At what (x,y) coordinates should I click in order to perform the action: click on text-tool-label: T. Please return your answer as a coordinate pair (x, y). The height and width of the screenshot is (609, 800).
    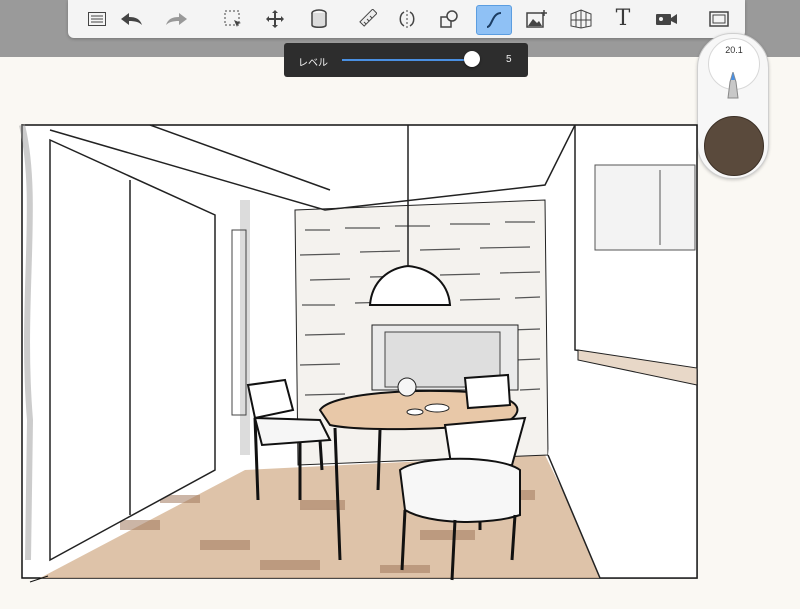
    Looking at the image, I should click on (623, 18).